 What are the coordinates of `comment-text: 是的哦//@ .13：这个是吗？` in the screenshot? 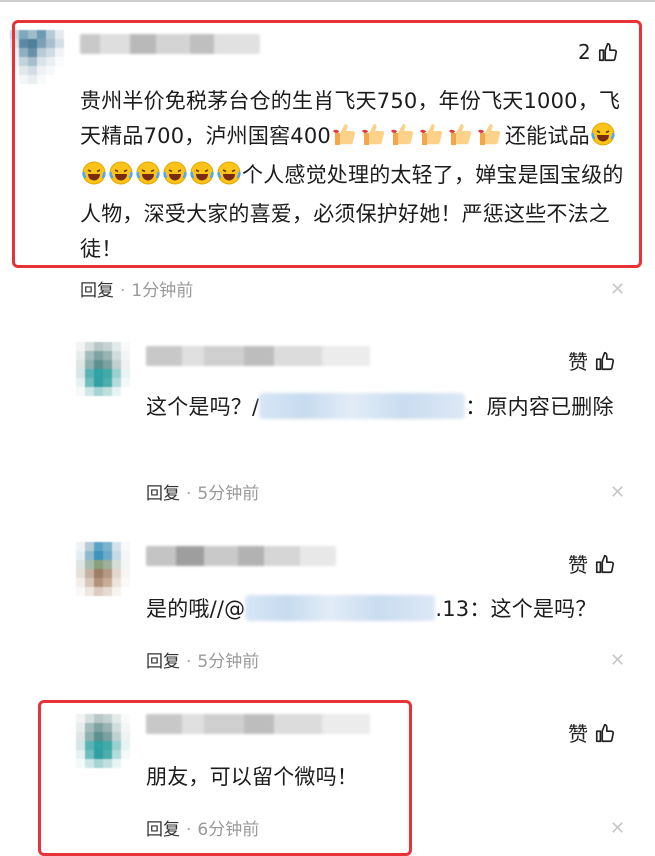 It's located at (389, 609).